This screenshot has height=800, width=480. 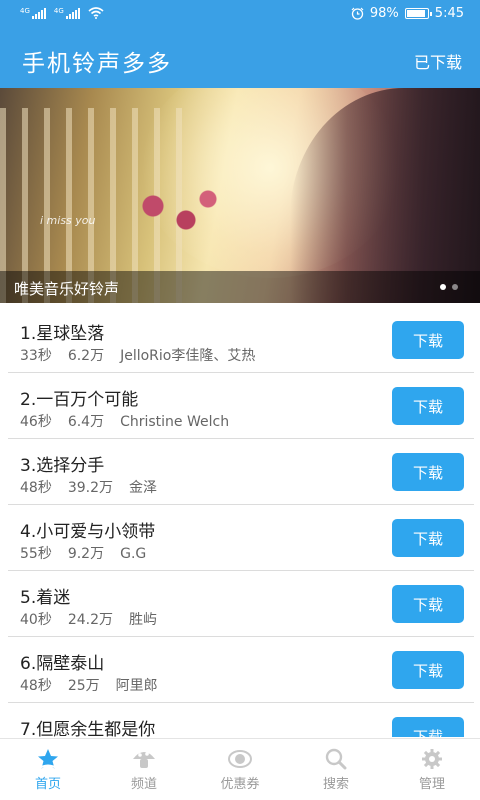 I want to click on song-plays: 24.2万, so click(x=90, y=620).